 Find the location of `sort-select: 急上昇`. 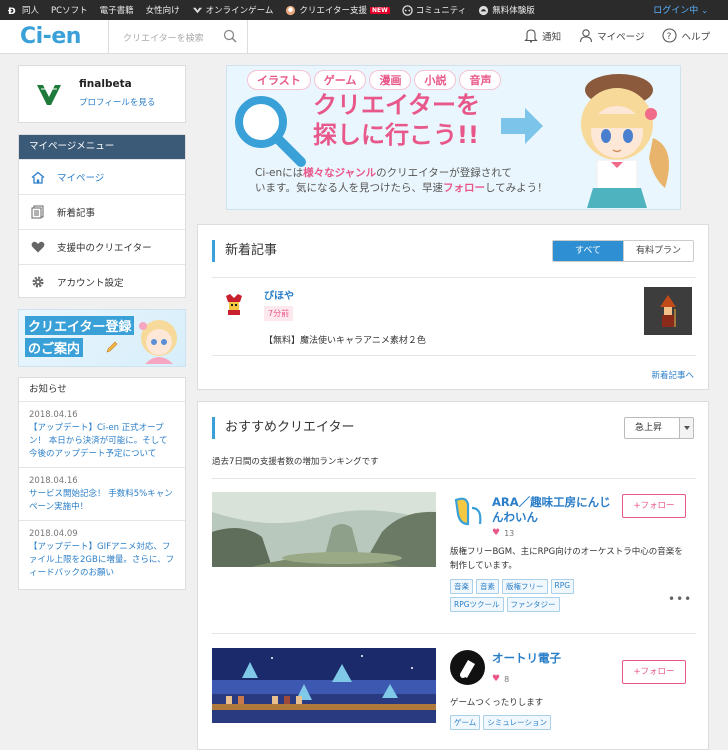

sort-select: 急上昇 is located at coordinates (659, 428).